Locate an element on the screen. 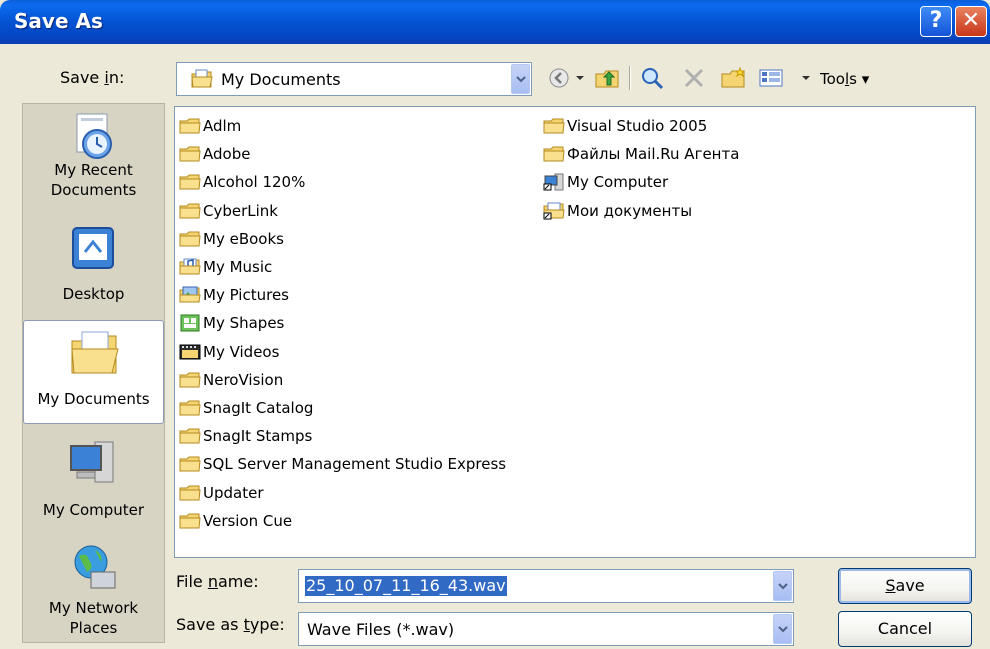  file-item: Visual Studio 2005 is located at coordinates (641, 126).